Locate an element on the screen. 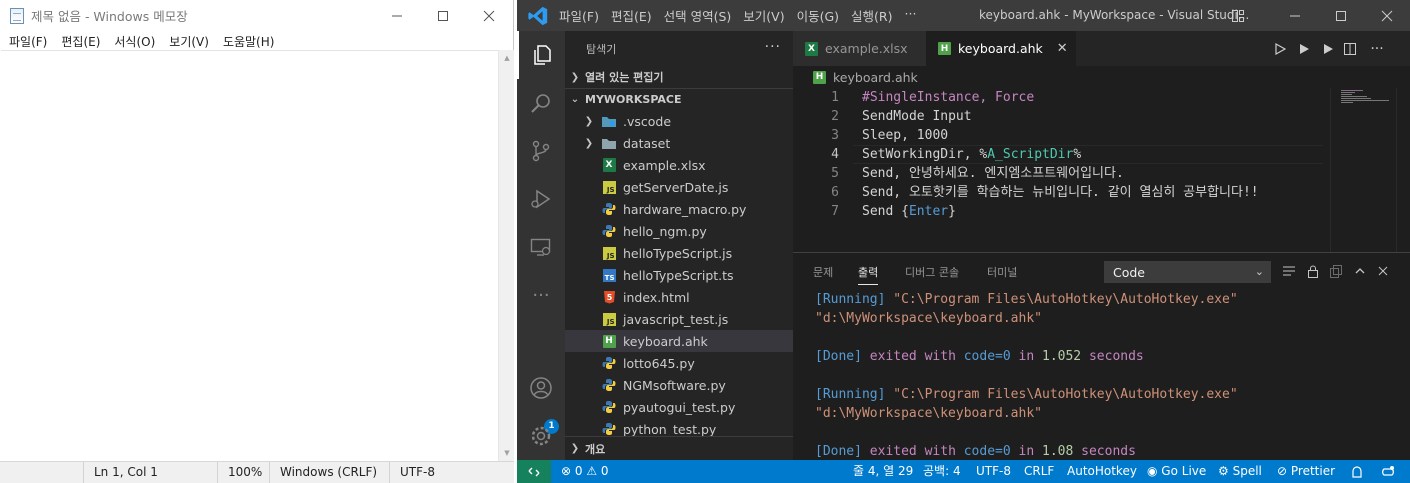 This screenshot has width=1410, height=483. notifications-icon is located at coordinates (1388, 471).